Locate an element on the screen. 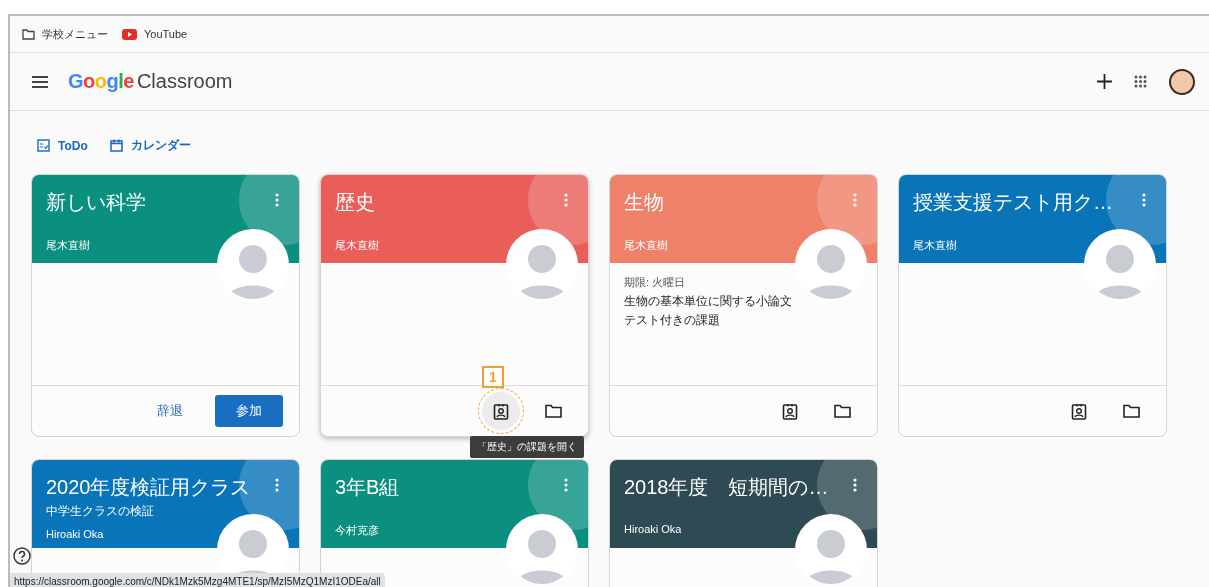 The width and height of the screenshot is (1209, 587). class-title: 歴史 is located at coordinates (355, 202).